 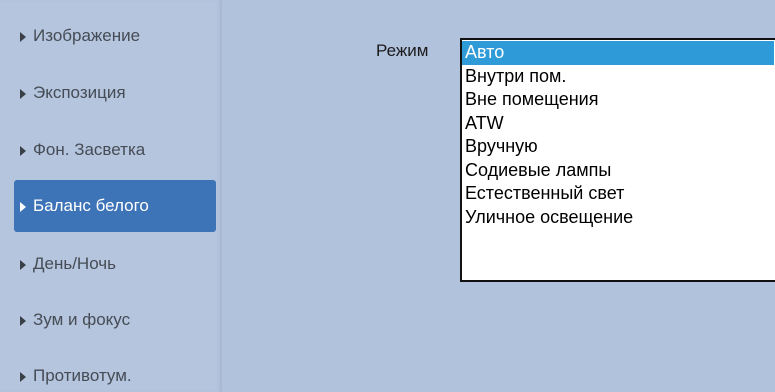 I want to click on sidebar-item-white-balance: Баланс белого, so click(x=115, y=206).